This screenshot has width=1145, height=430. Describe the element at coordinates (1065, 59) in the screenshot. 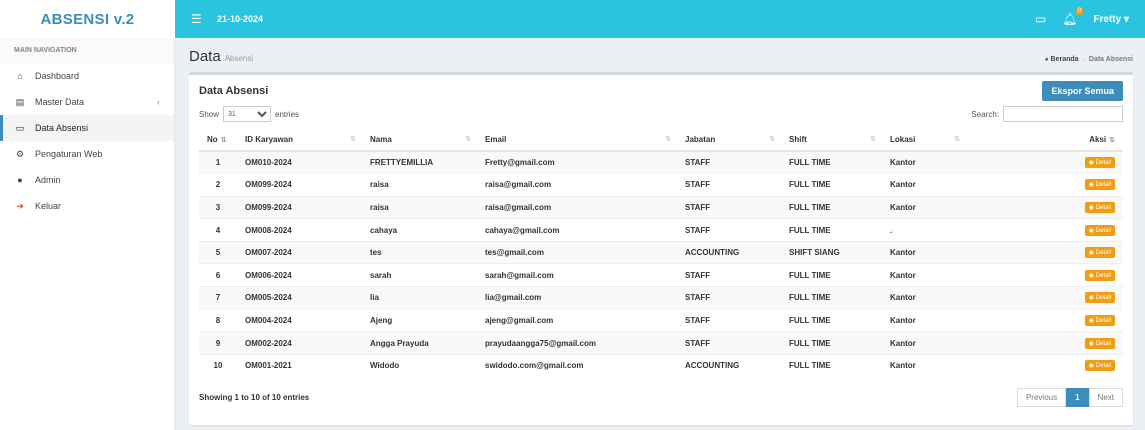

I see `breadcrumb-home: Beranda` at that location.